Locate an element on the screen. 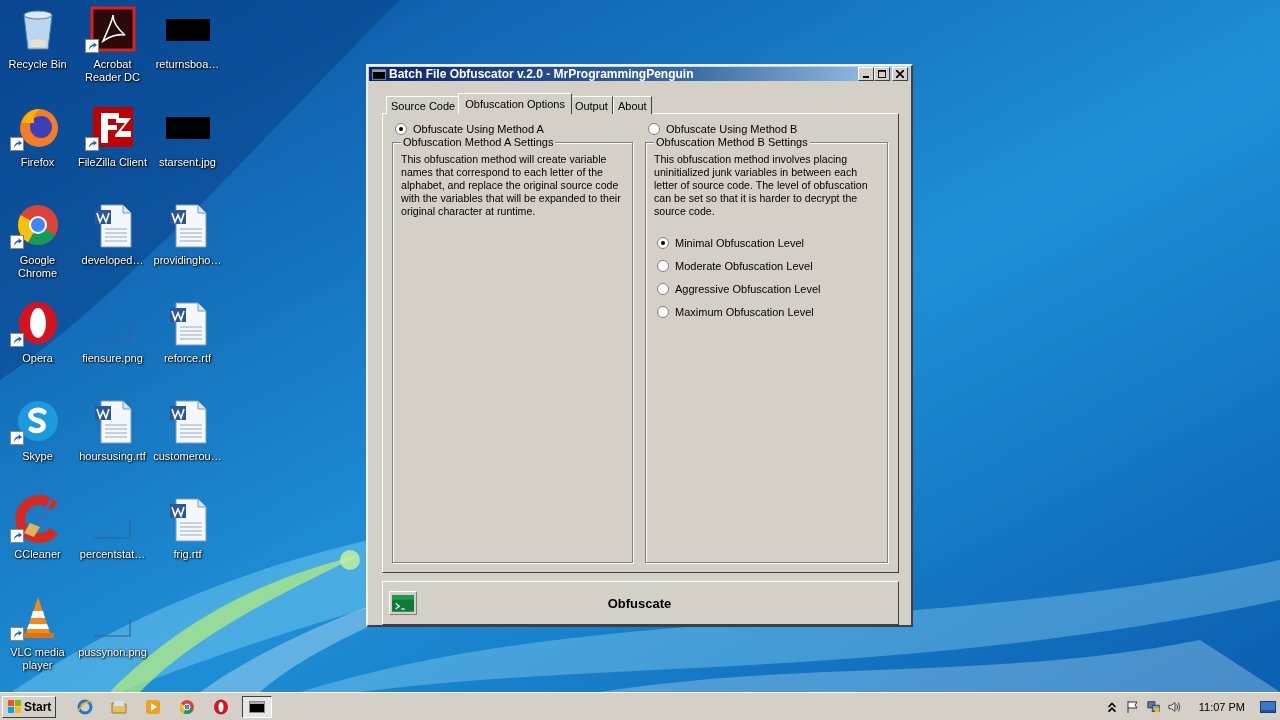 The image size is (1280, 720). radio-label: Aggressive Obfuscation Level is located at coordinates (748, 289).